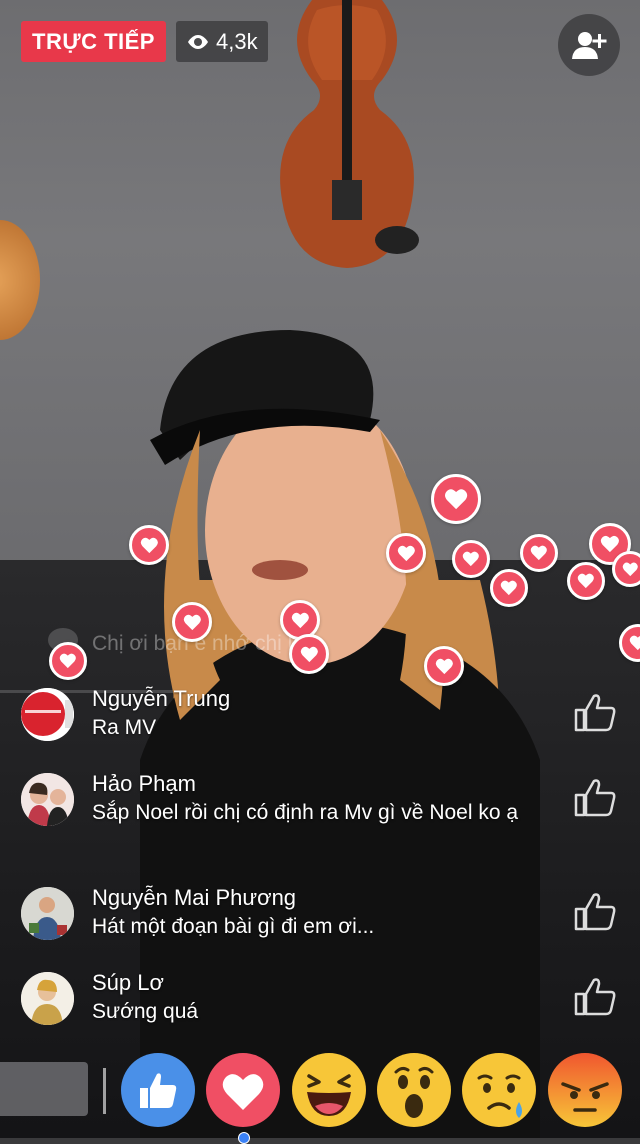  I want to click on live-badge: TRỰC TIẾP, so click(93, 41).